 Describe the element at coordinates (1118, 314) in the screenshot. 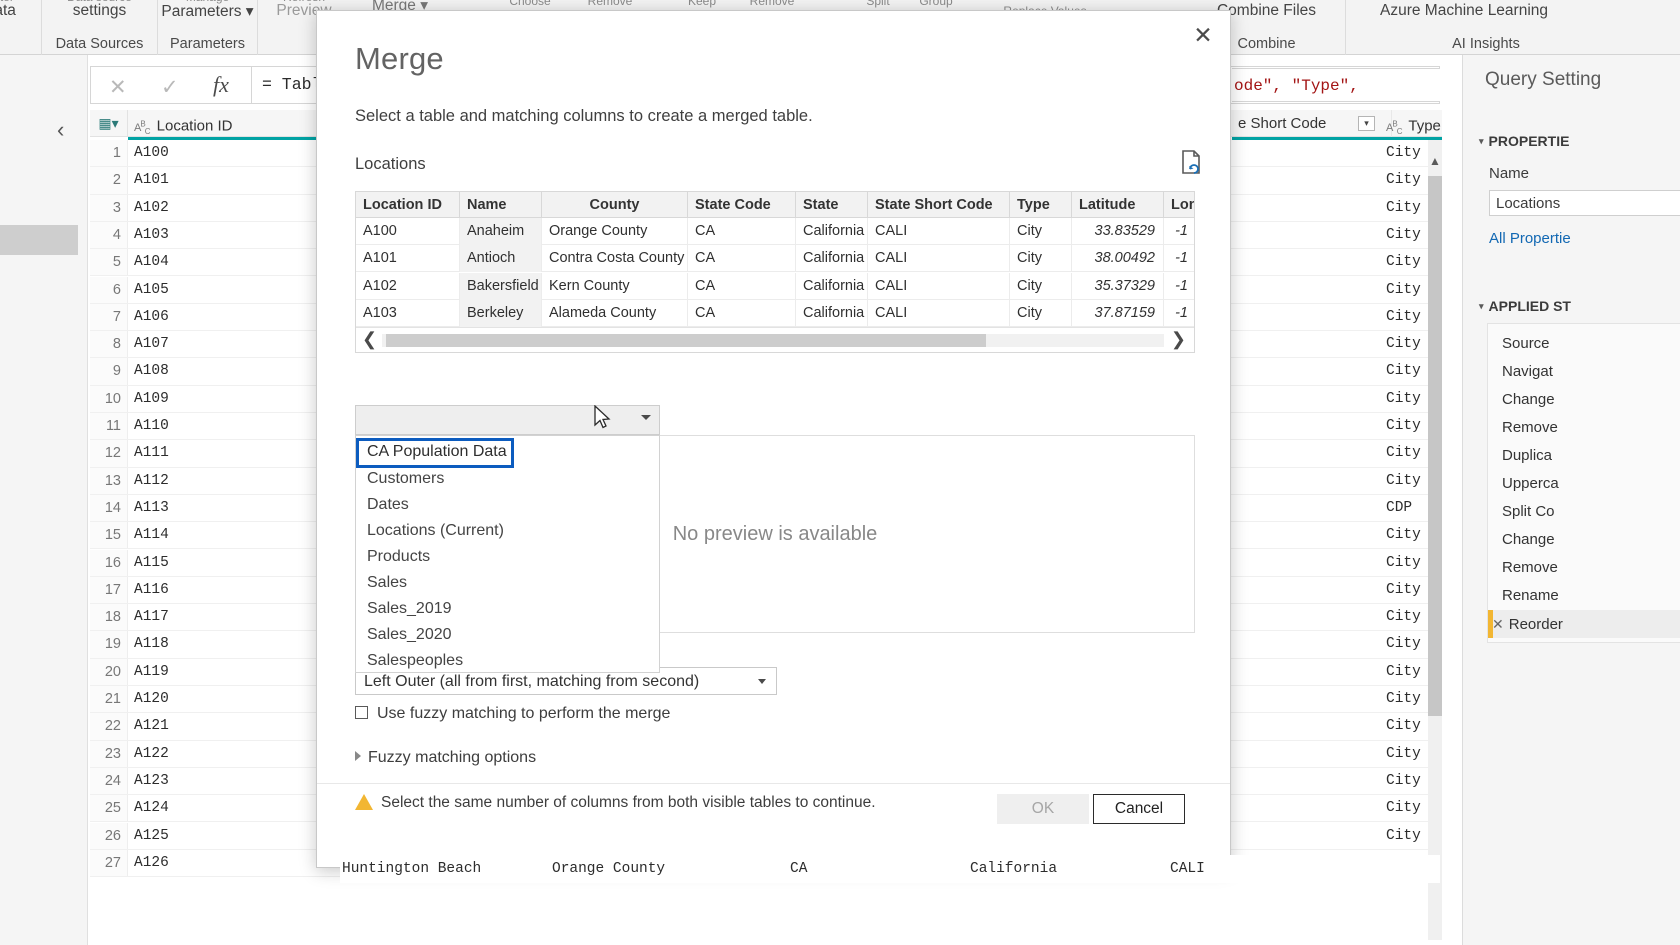

I see `preview-cell-latitude: 37.87159` at that location.